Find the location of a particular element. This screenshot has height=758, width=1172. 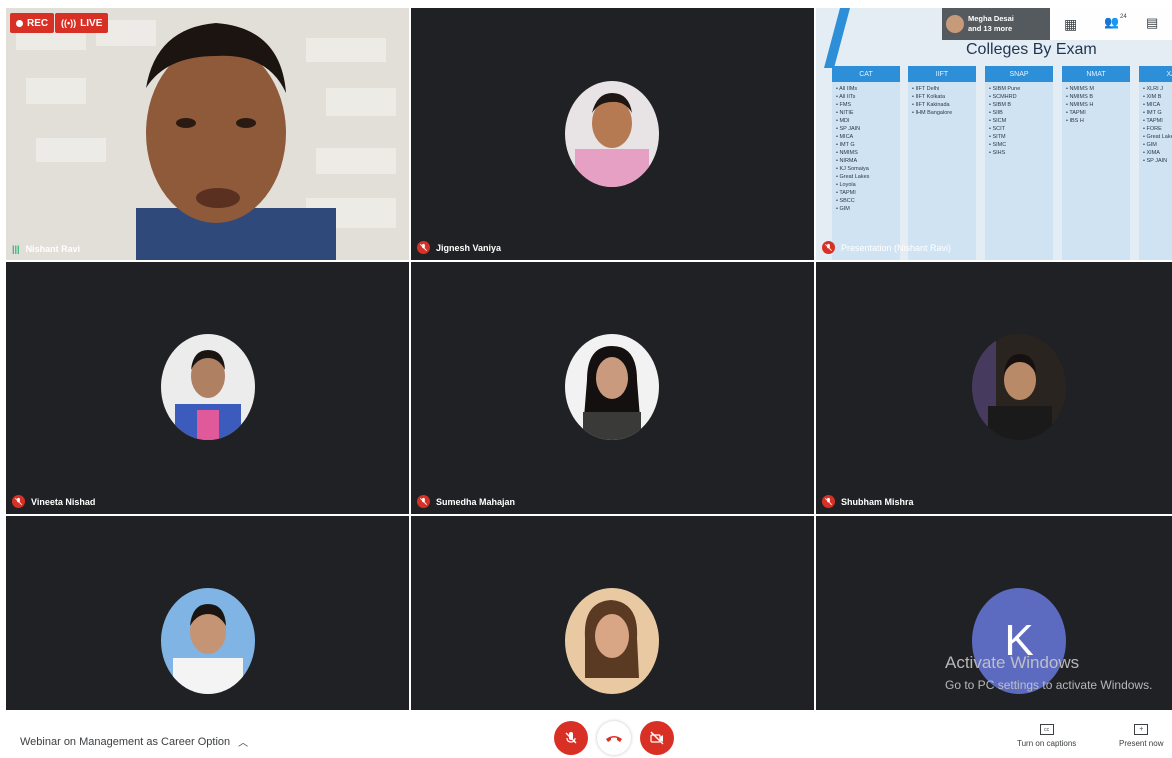

list-item: • SIBM Pune is located at coordinates (1005, 89).